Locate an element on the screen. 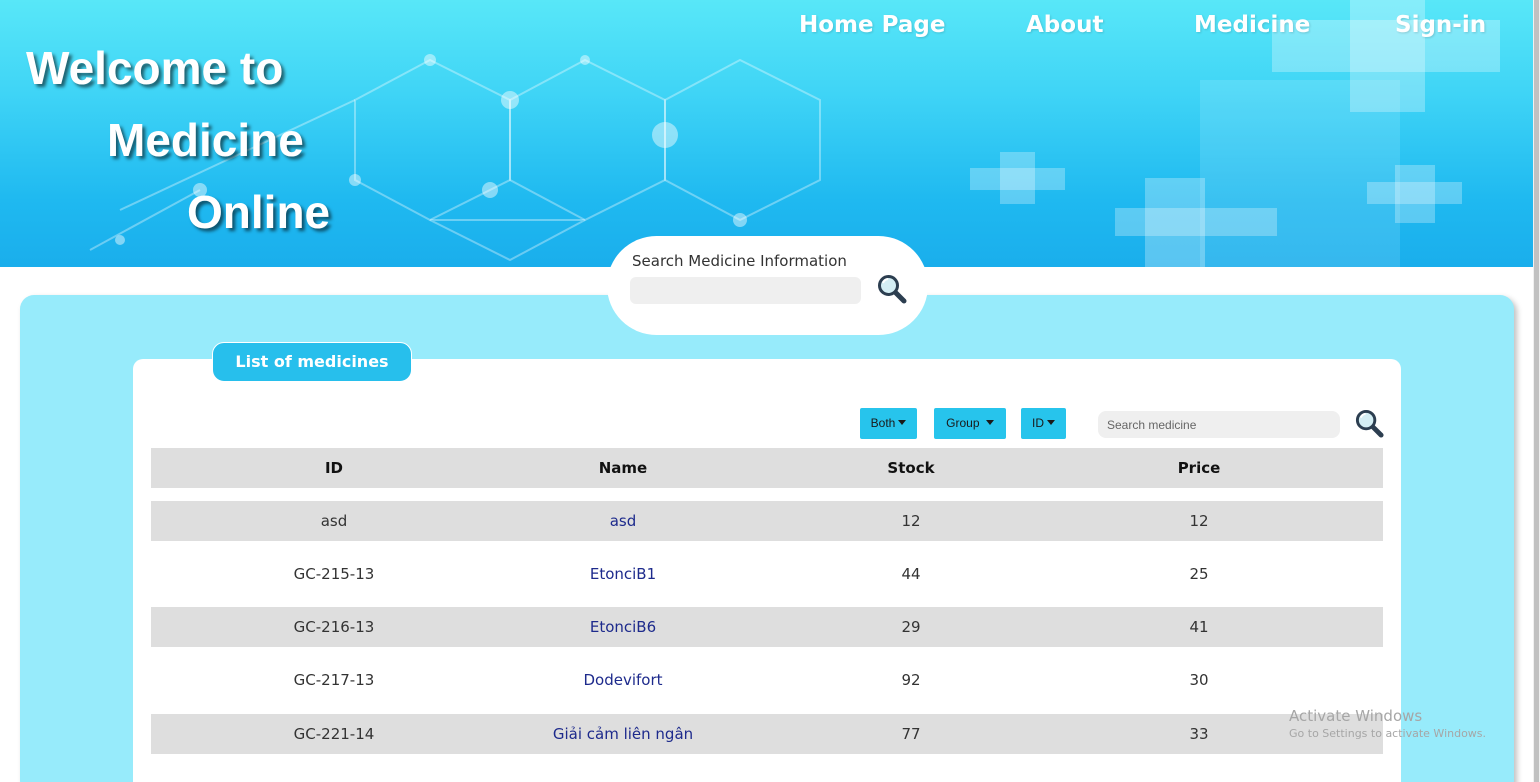 This screenshot has width=1540, height=782. cell-id: GC-216-13 is located at coordinates (334, 627).